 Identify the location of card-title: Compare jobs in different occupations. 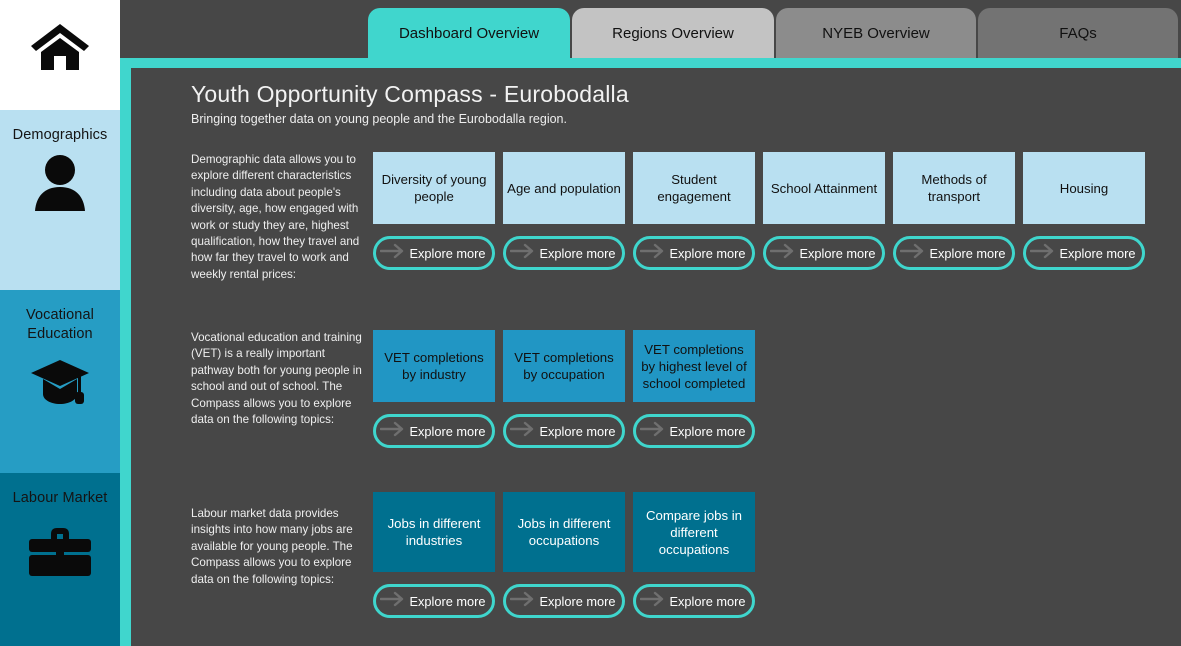
(694, 532).